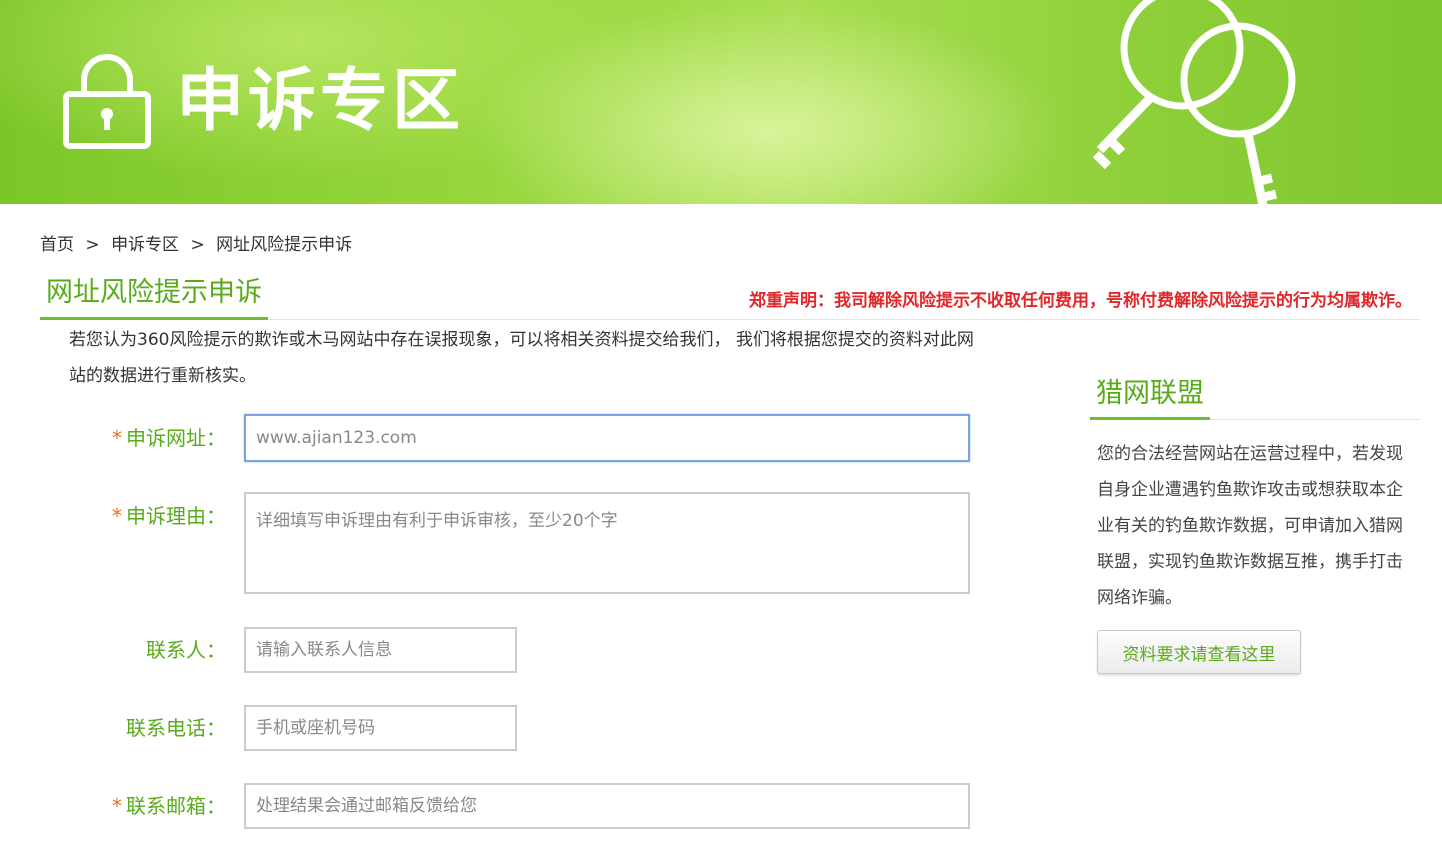 The height and width of the screenshot is (842, 1442). What do you see at coordinates (107, 101) in the screenshot?
I see `padlock-icon` at bounding box center [107, 101].